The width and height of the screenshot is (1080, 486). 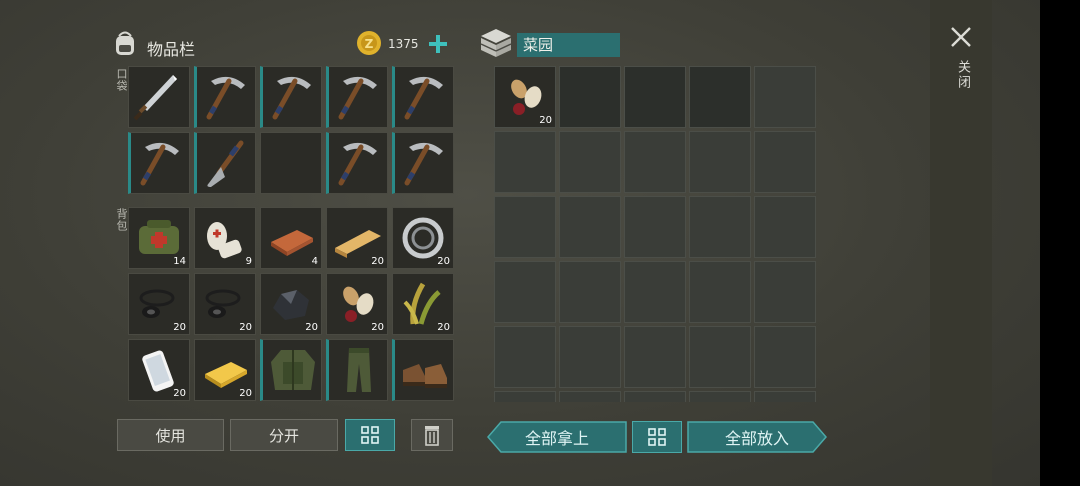 I want to click on pocket-label: 口袋, so click(x=121, y=80).